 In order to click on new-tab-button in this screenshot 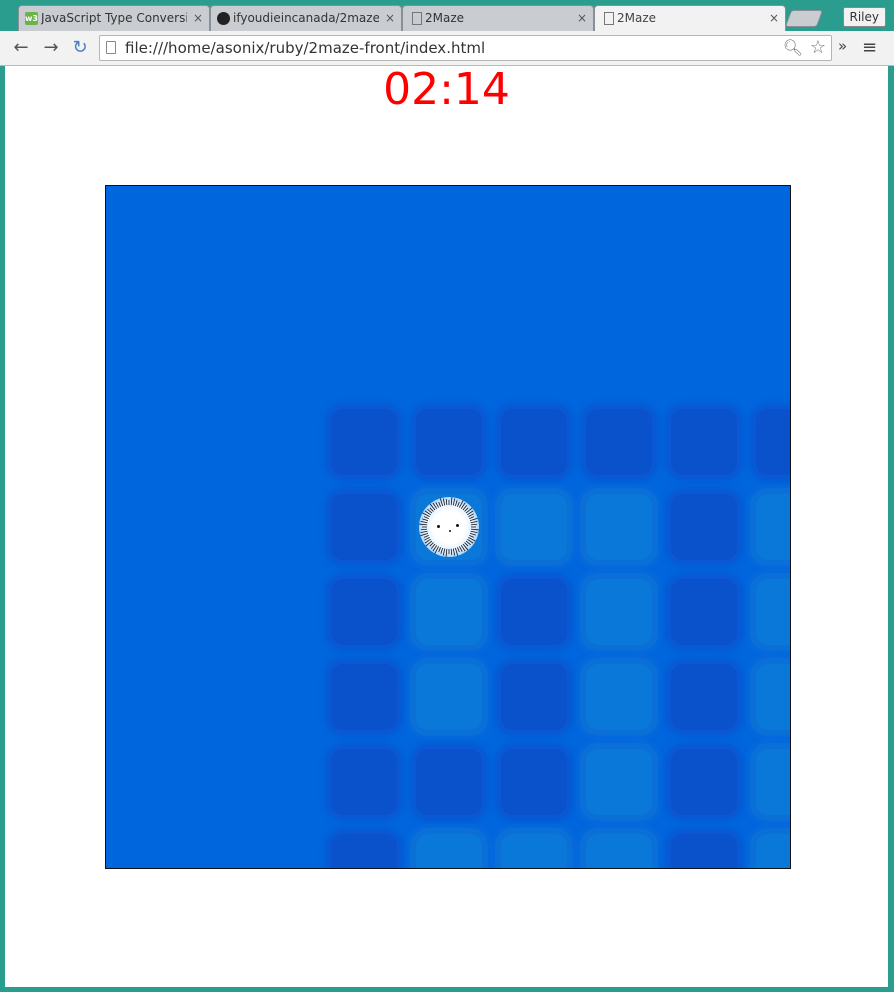, I will do `click(804, 18)`.